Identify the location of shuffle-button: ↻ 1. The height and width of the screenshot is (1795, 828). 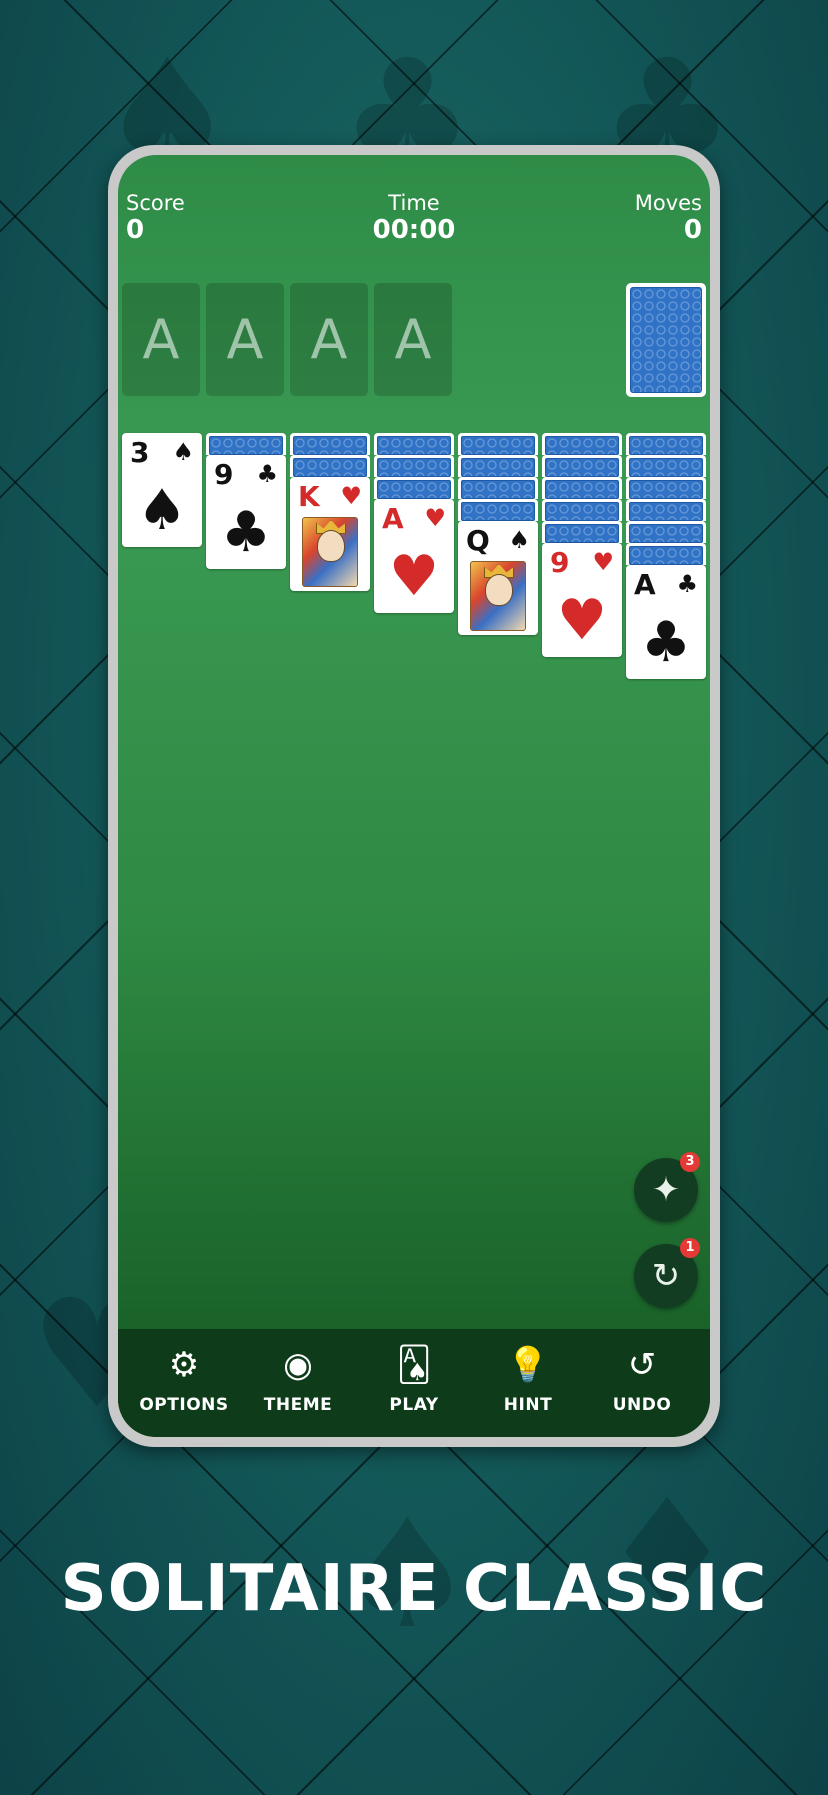
(667, 1273).